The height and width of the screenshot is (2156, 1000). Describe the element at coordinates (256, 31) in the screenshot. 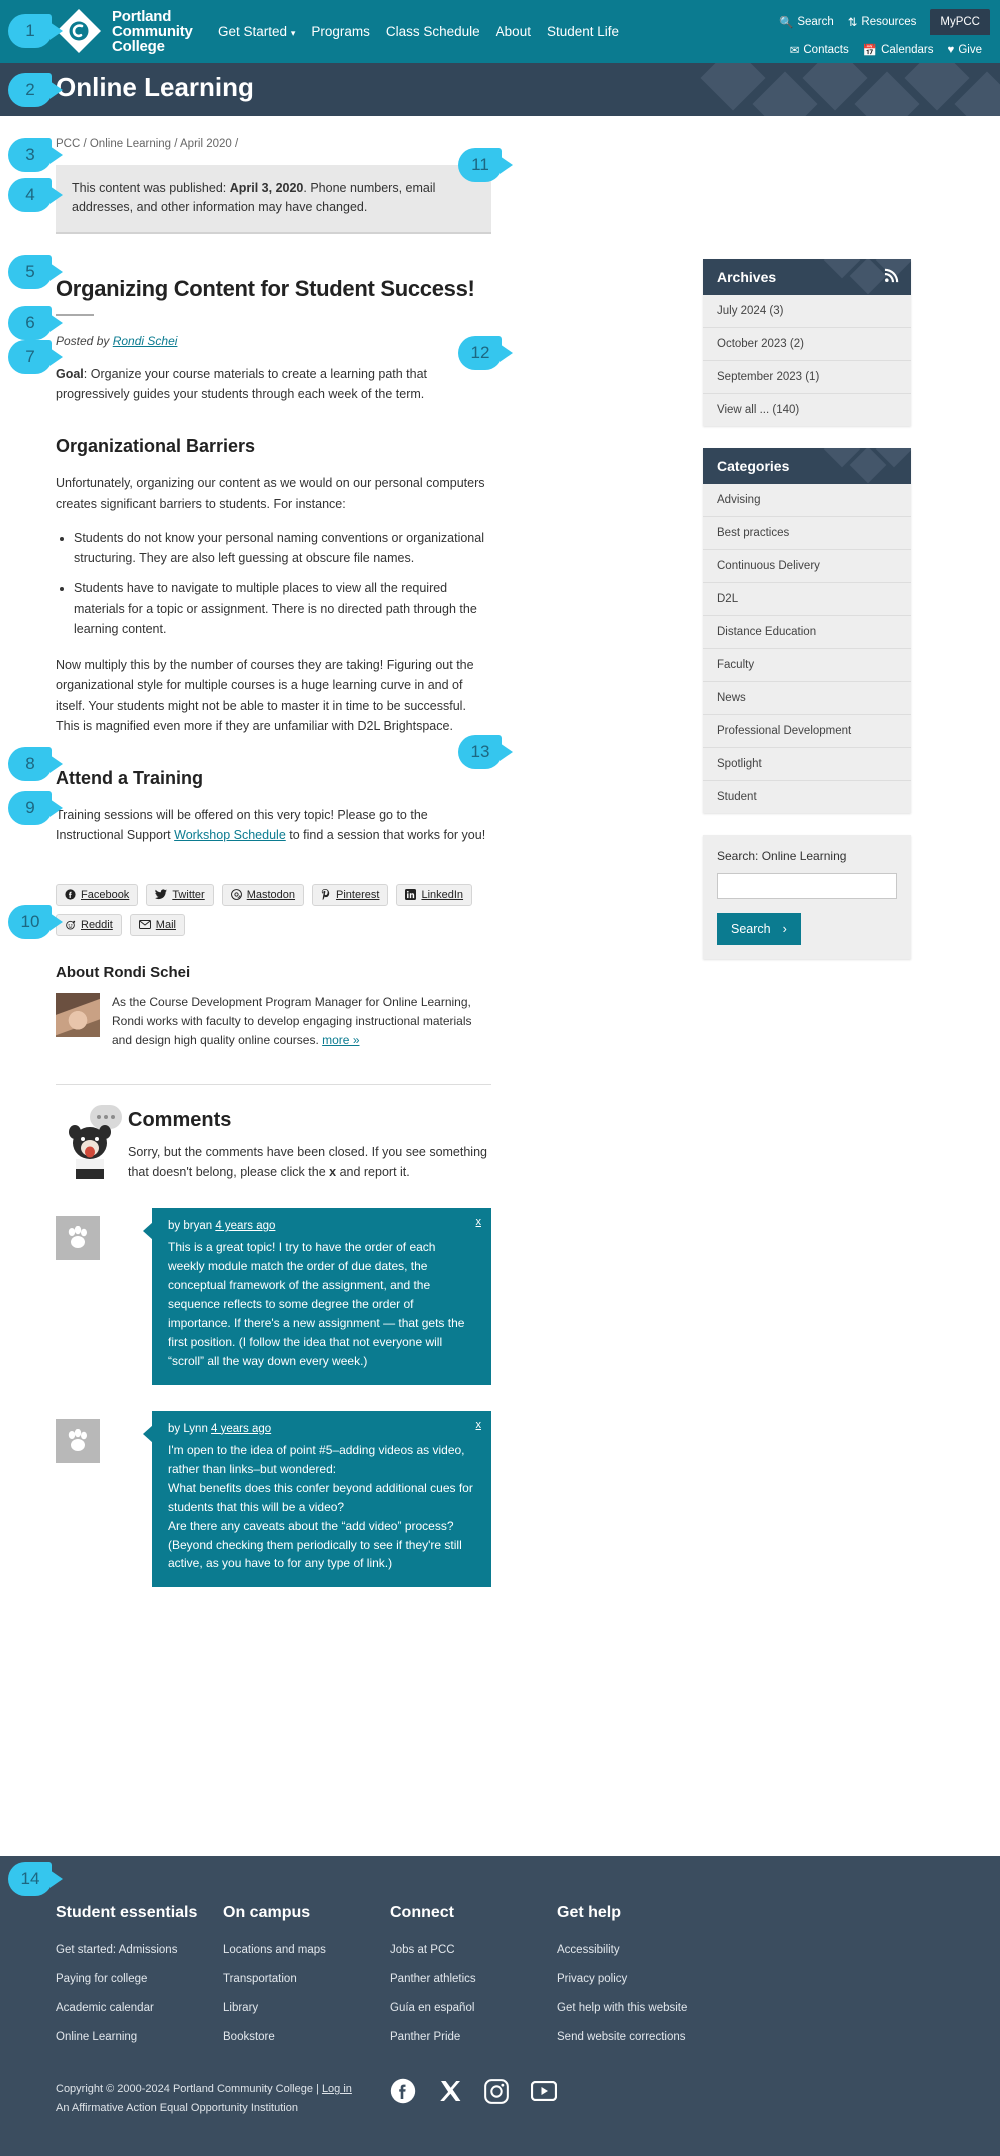

I see `nav-get-started: Get Started ▾` at that location.